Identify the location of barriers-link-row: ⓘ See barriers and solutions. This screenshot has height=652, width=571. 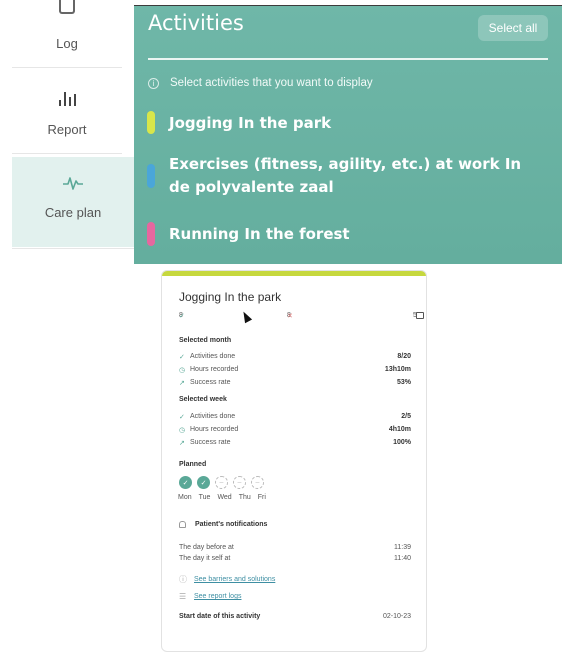
(227, 579).